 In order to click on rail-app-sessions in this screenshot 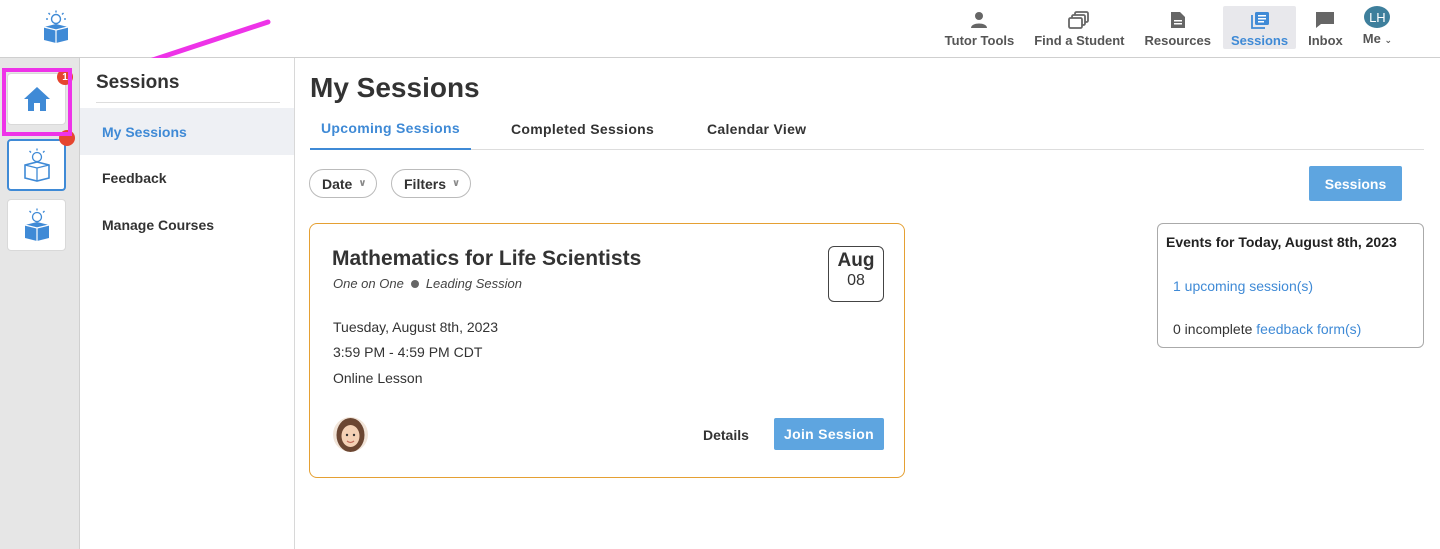, I will do `click(36, 165)`.